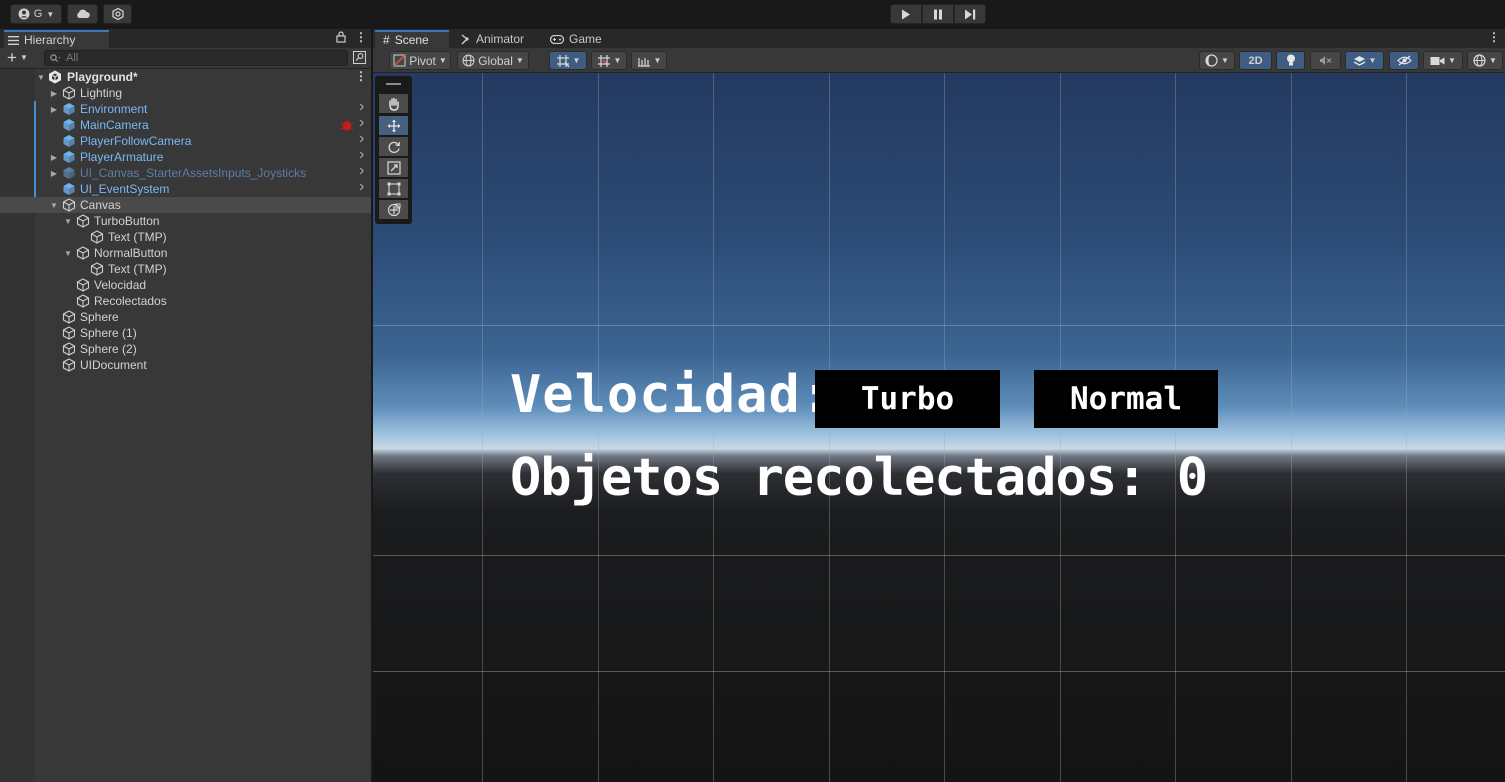  I want to click on services-button, so click(117, 14).